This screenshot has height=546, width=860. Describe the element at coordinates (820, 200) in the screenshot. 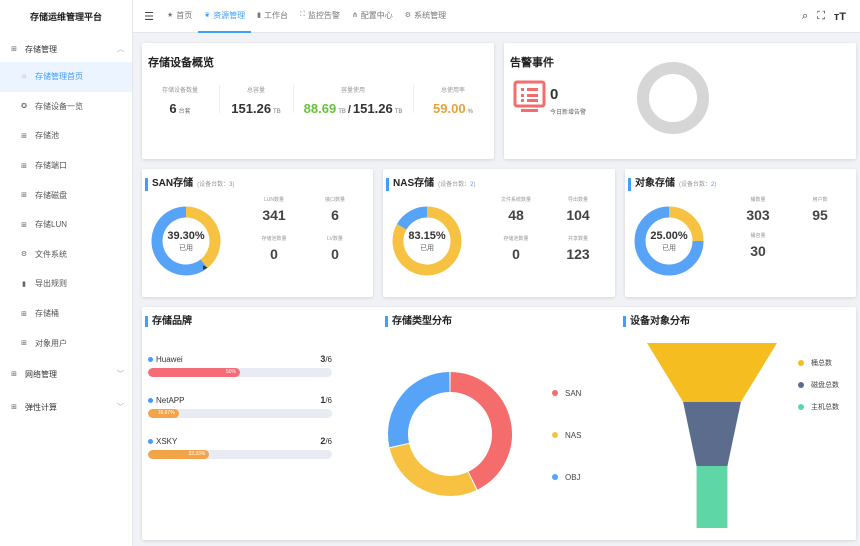

I see `stat-label: 用户数` at that location.